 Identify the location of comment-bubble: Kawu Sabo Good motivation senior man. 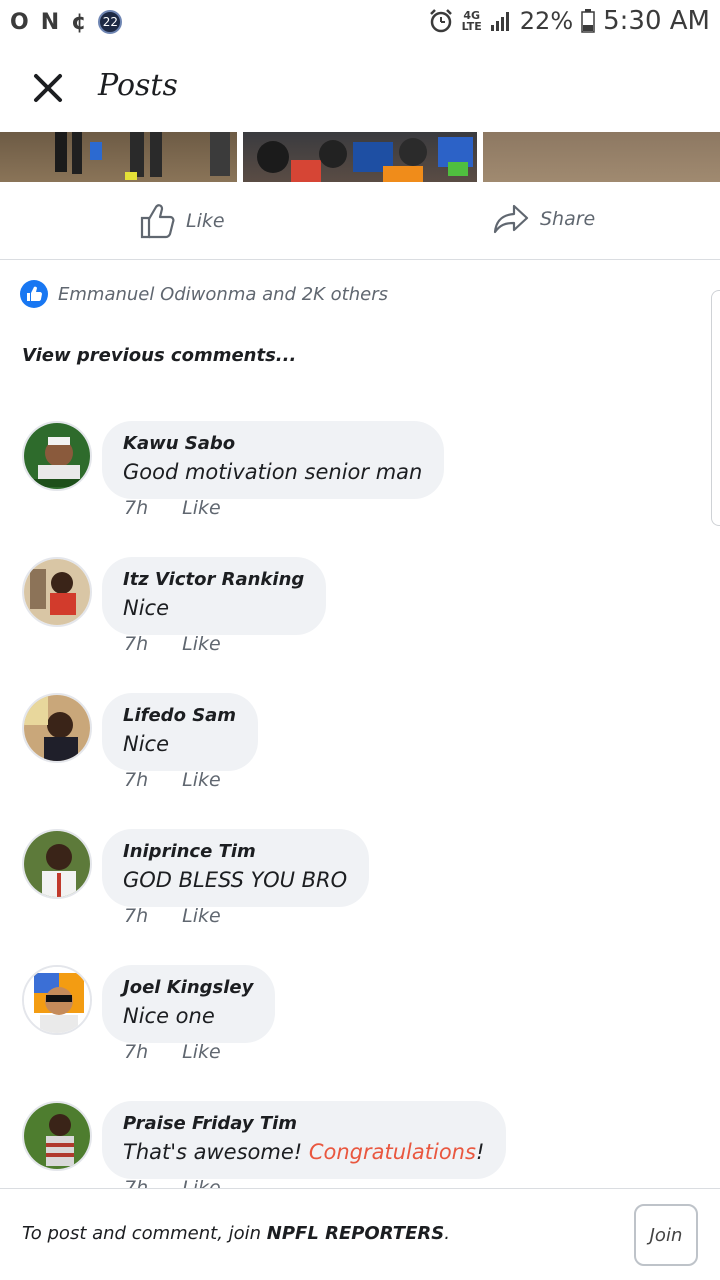
(273, 460).